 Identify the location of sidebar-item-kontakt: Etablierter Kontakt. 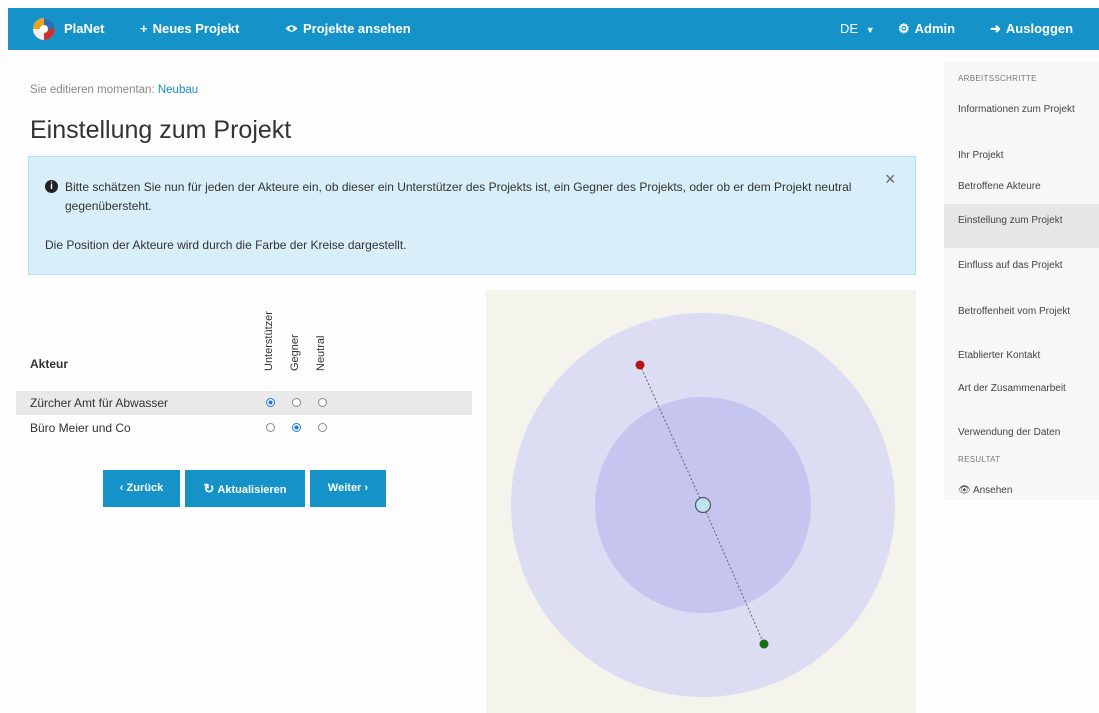
(1021, 355).